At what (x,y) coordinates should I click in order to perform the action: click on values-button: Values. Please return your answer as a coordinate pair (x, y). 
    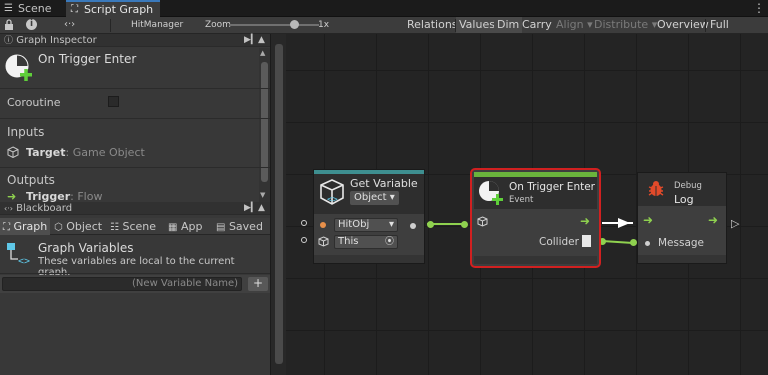
    Looking at the image, I should click on (477, 25).